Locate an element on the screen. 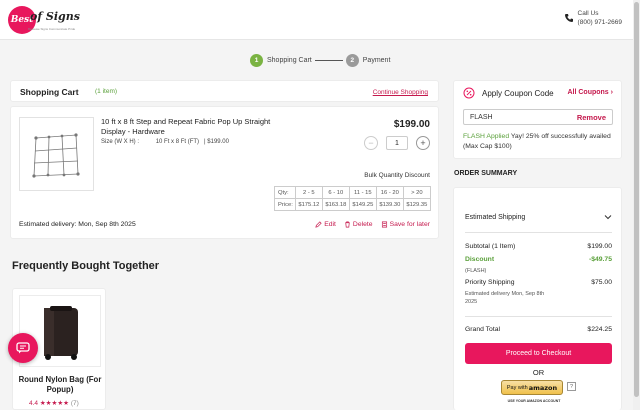 Image resolution: width=640 pixels, height=410 pixels. trash-icon is located at coordinates (347, 224).